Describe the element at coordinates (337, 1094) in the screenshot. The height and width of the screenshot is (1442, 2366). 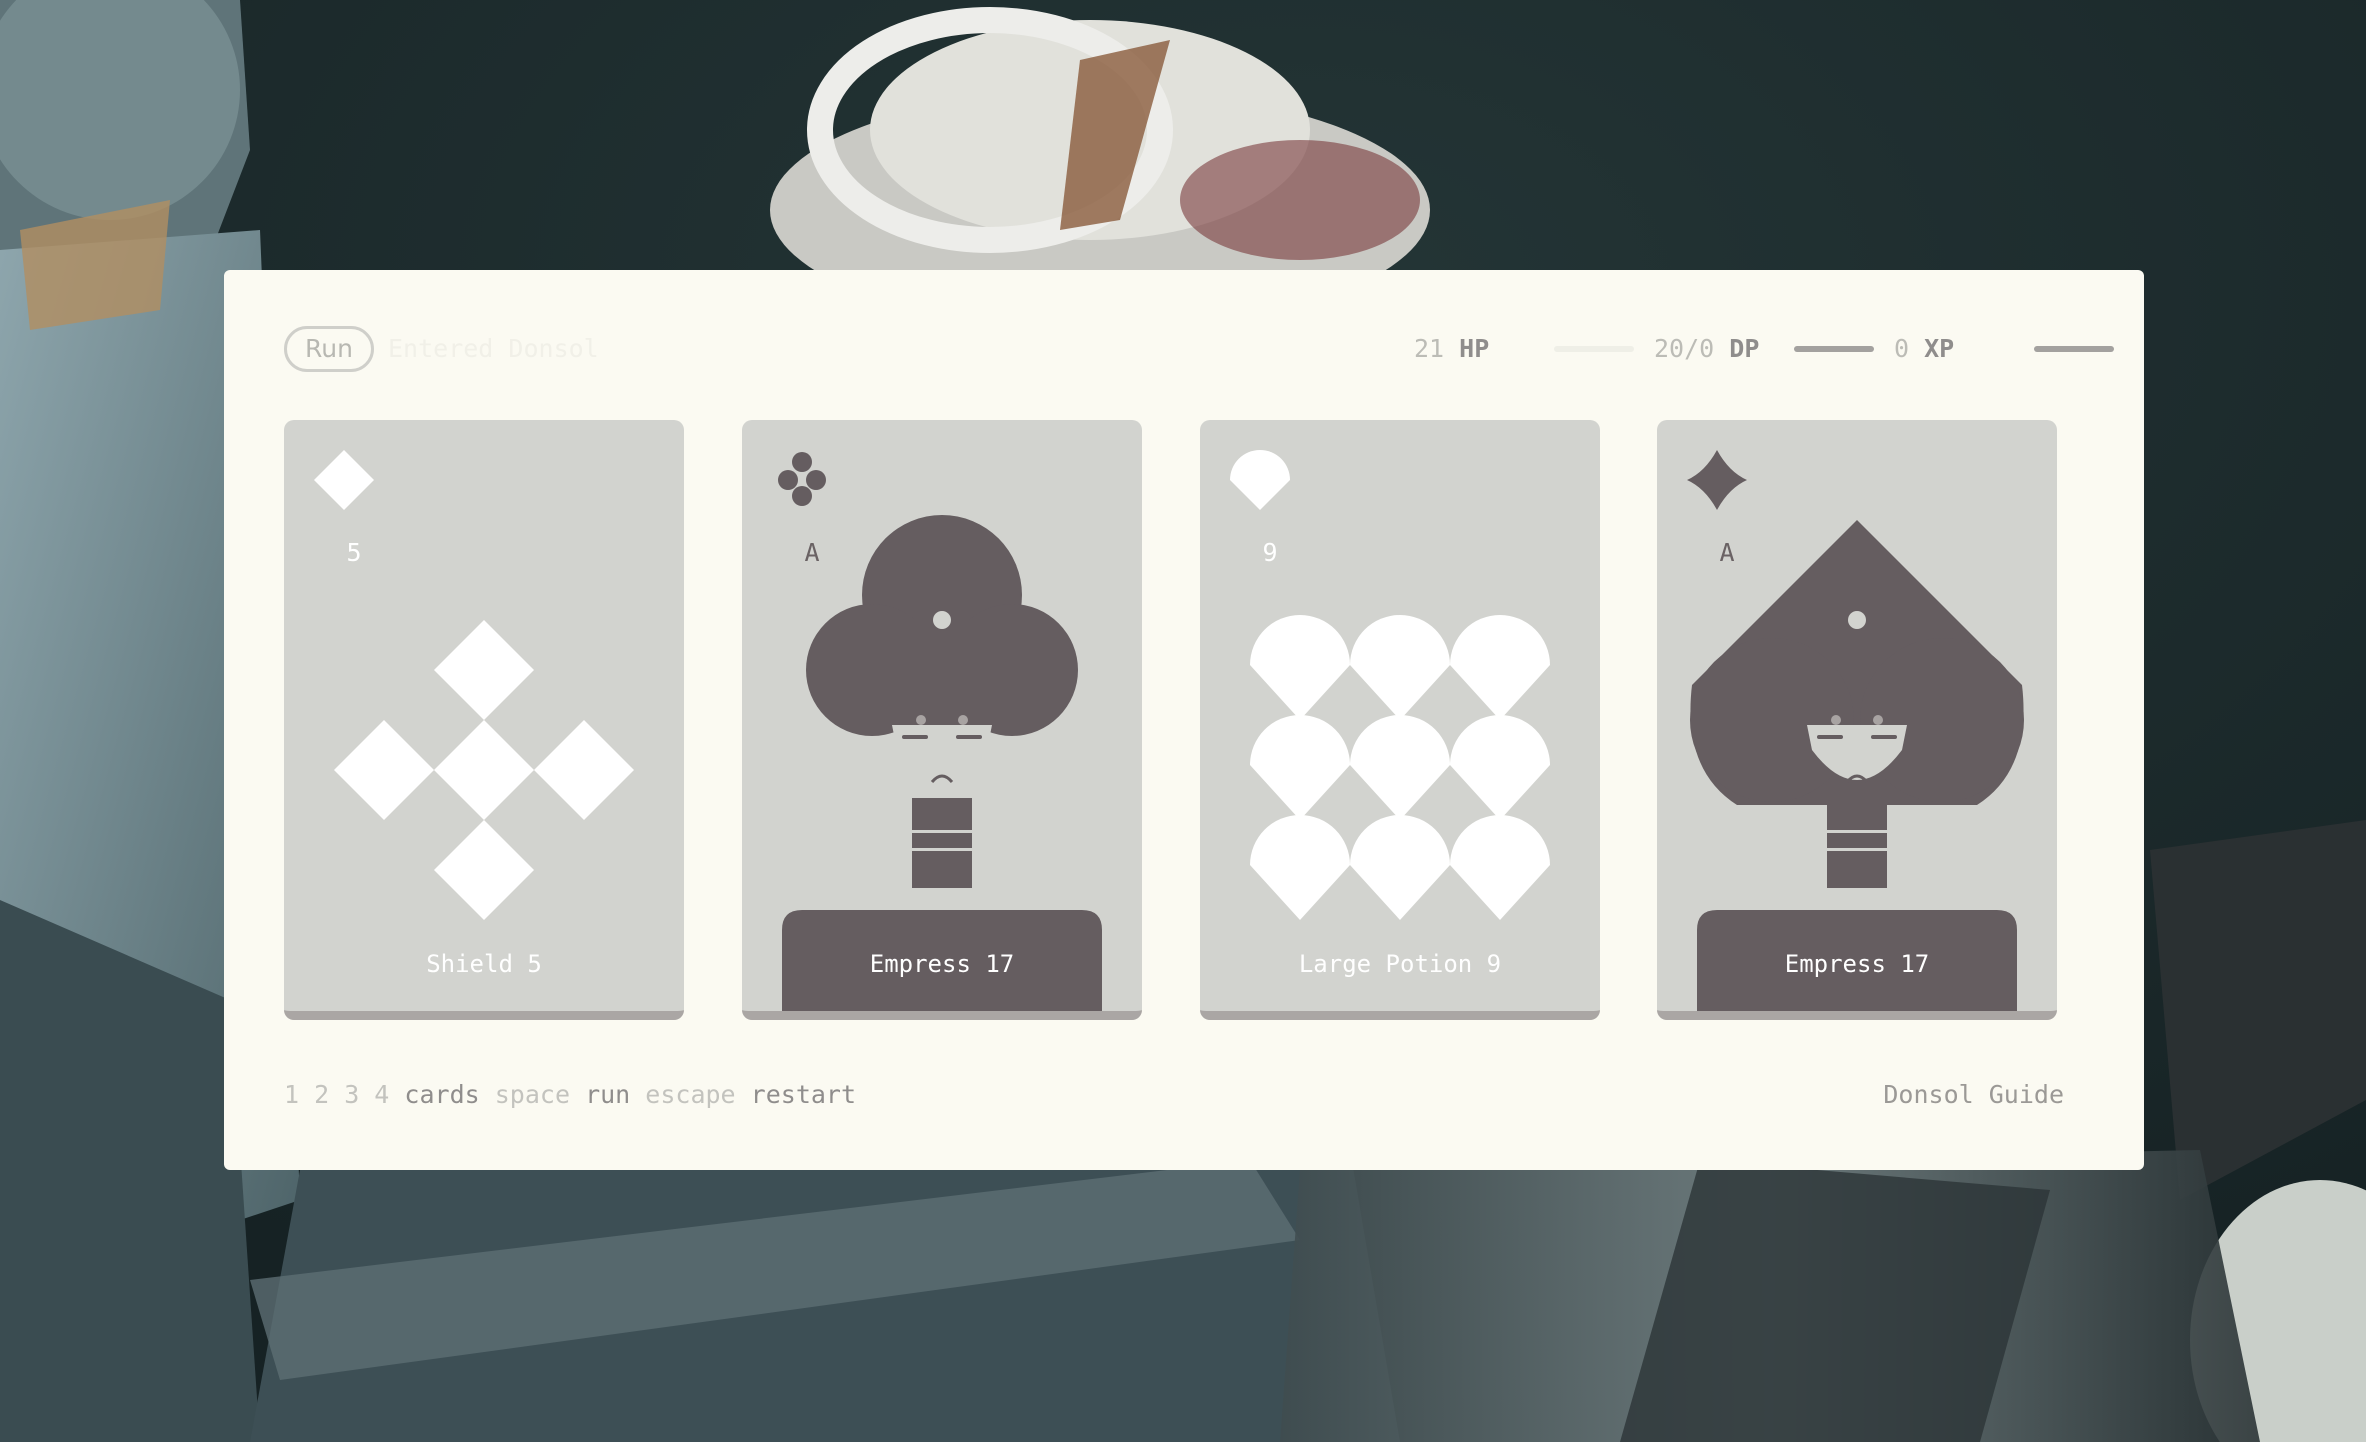
I see `hint-keys-cards: 1 2 3 4` at that location.